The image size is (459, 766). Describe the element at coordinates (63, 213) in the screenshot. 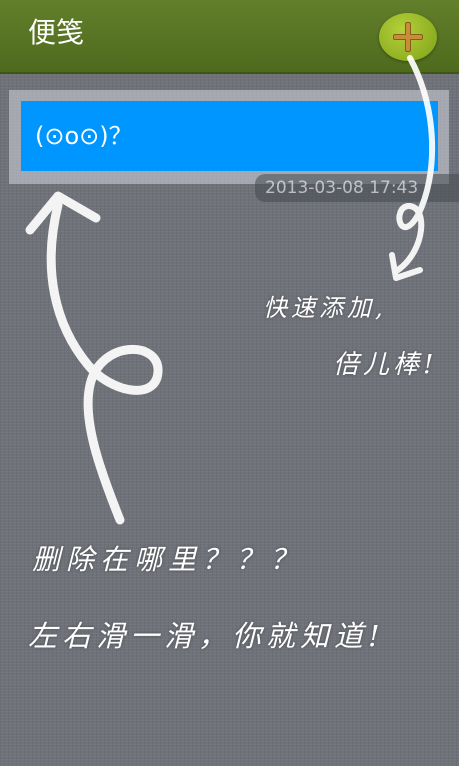

I see `arrowhead-note` at that location.